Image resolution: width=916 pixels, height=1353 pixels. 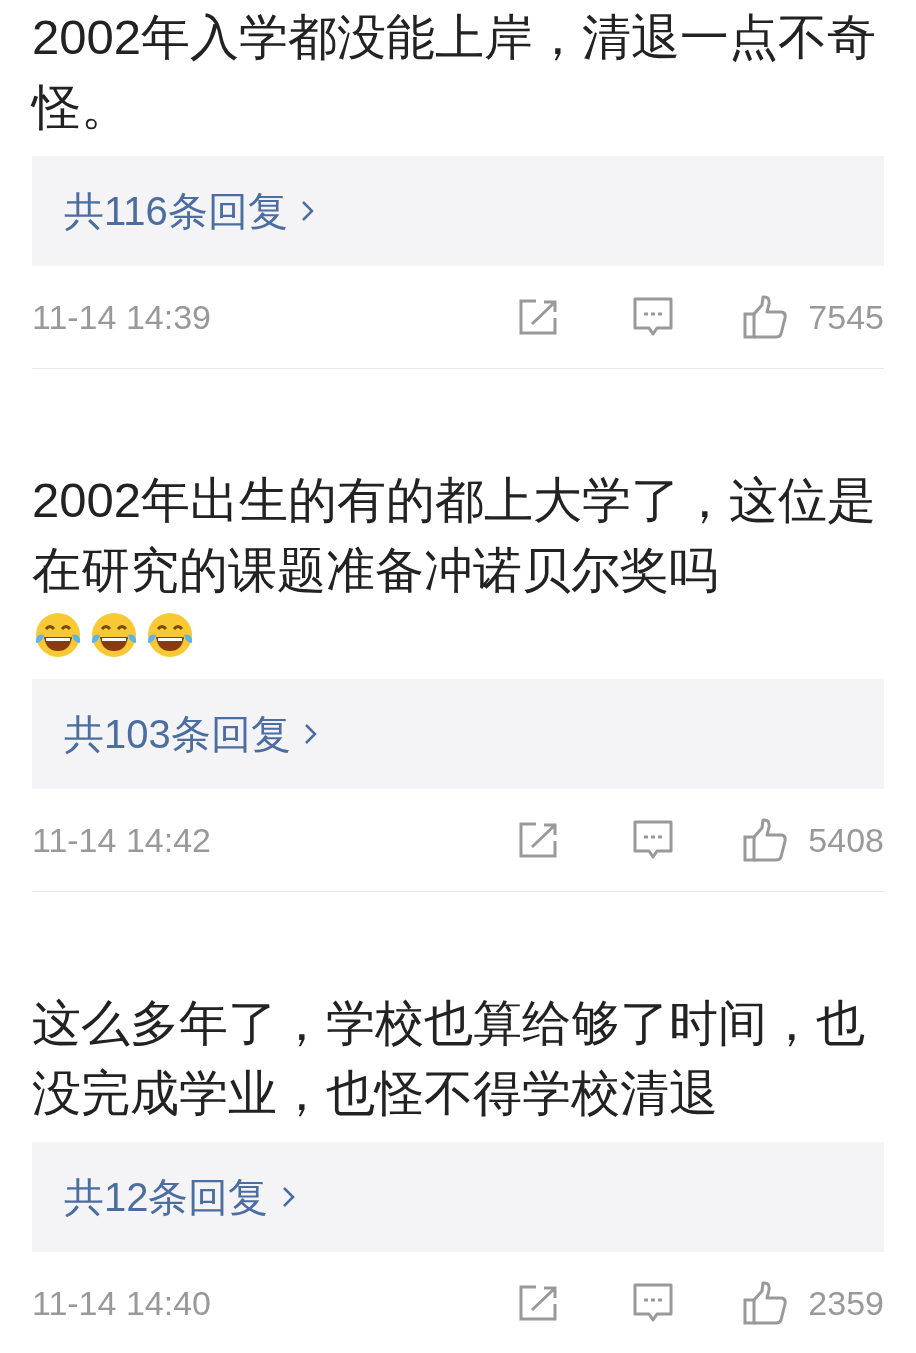 I want to click on replies-panel: 共12条回复, so click(x=458, y=1197).